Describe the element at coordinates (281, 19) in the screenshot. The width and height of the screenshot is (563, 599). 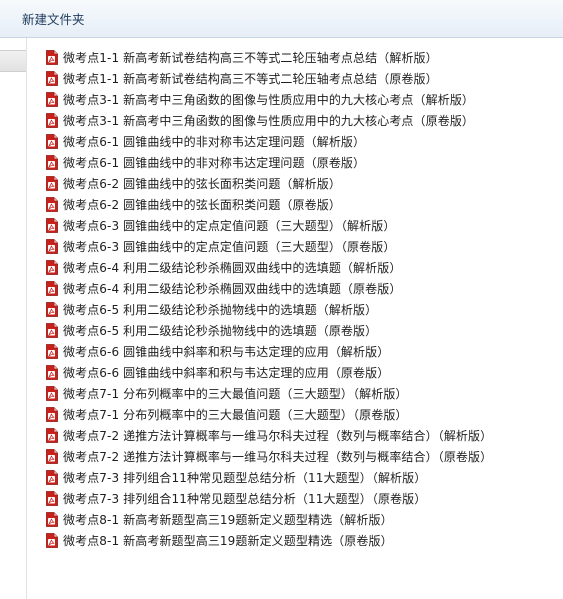
I see `toolbar: 新建文件夹` at that location.